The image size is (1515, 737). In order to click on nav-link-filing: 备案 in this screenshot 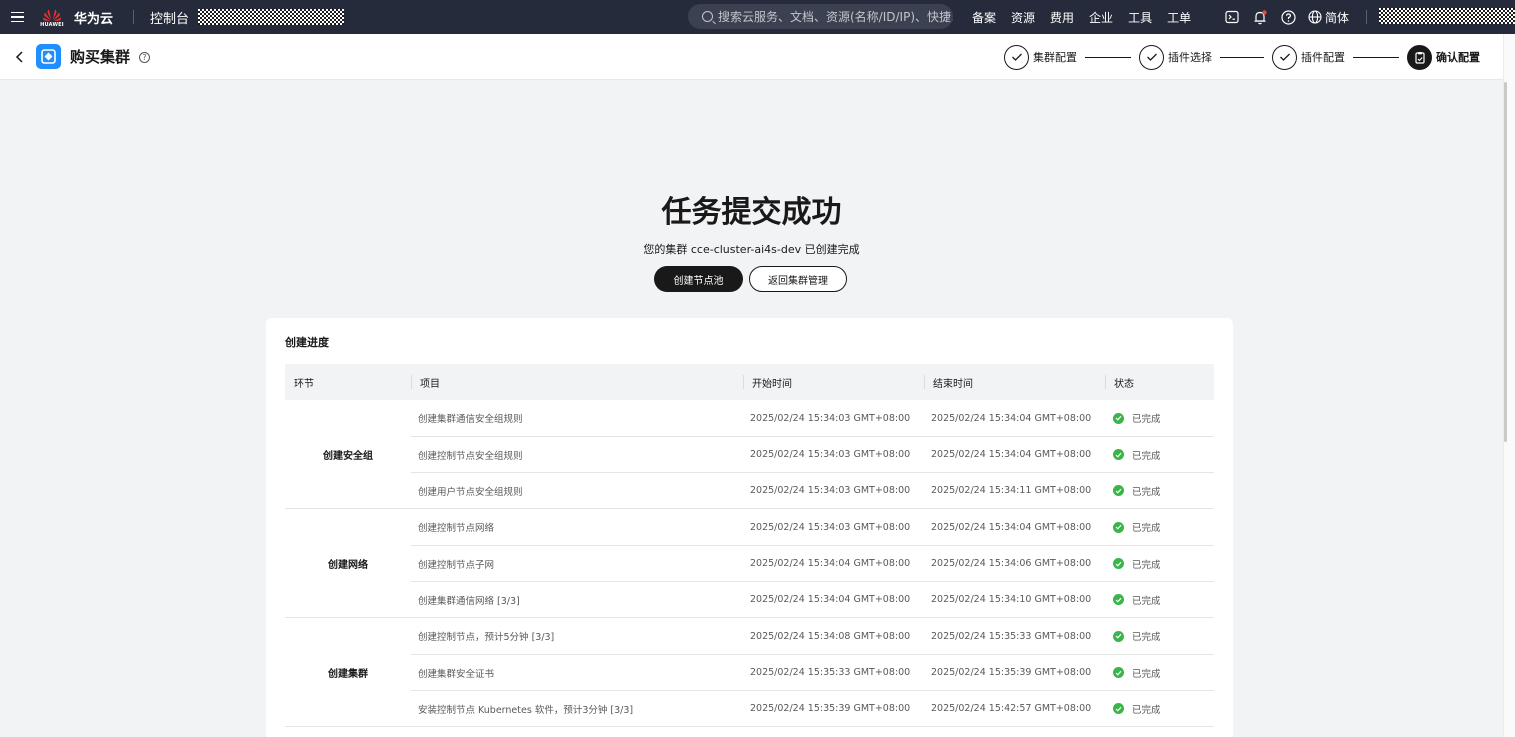, I will do `click(984, 17)`.